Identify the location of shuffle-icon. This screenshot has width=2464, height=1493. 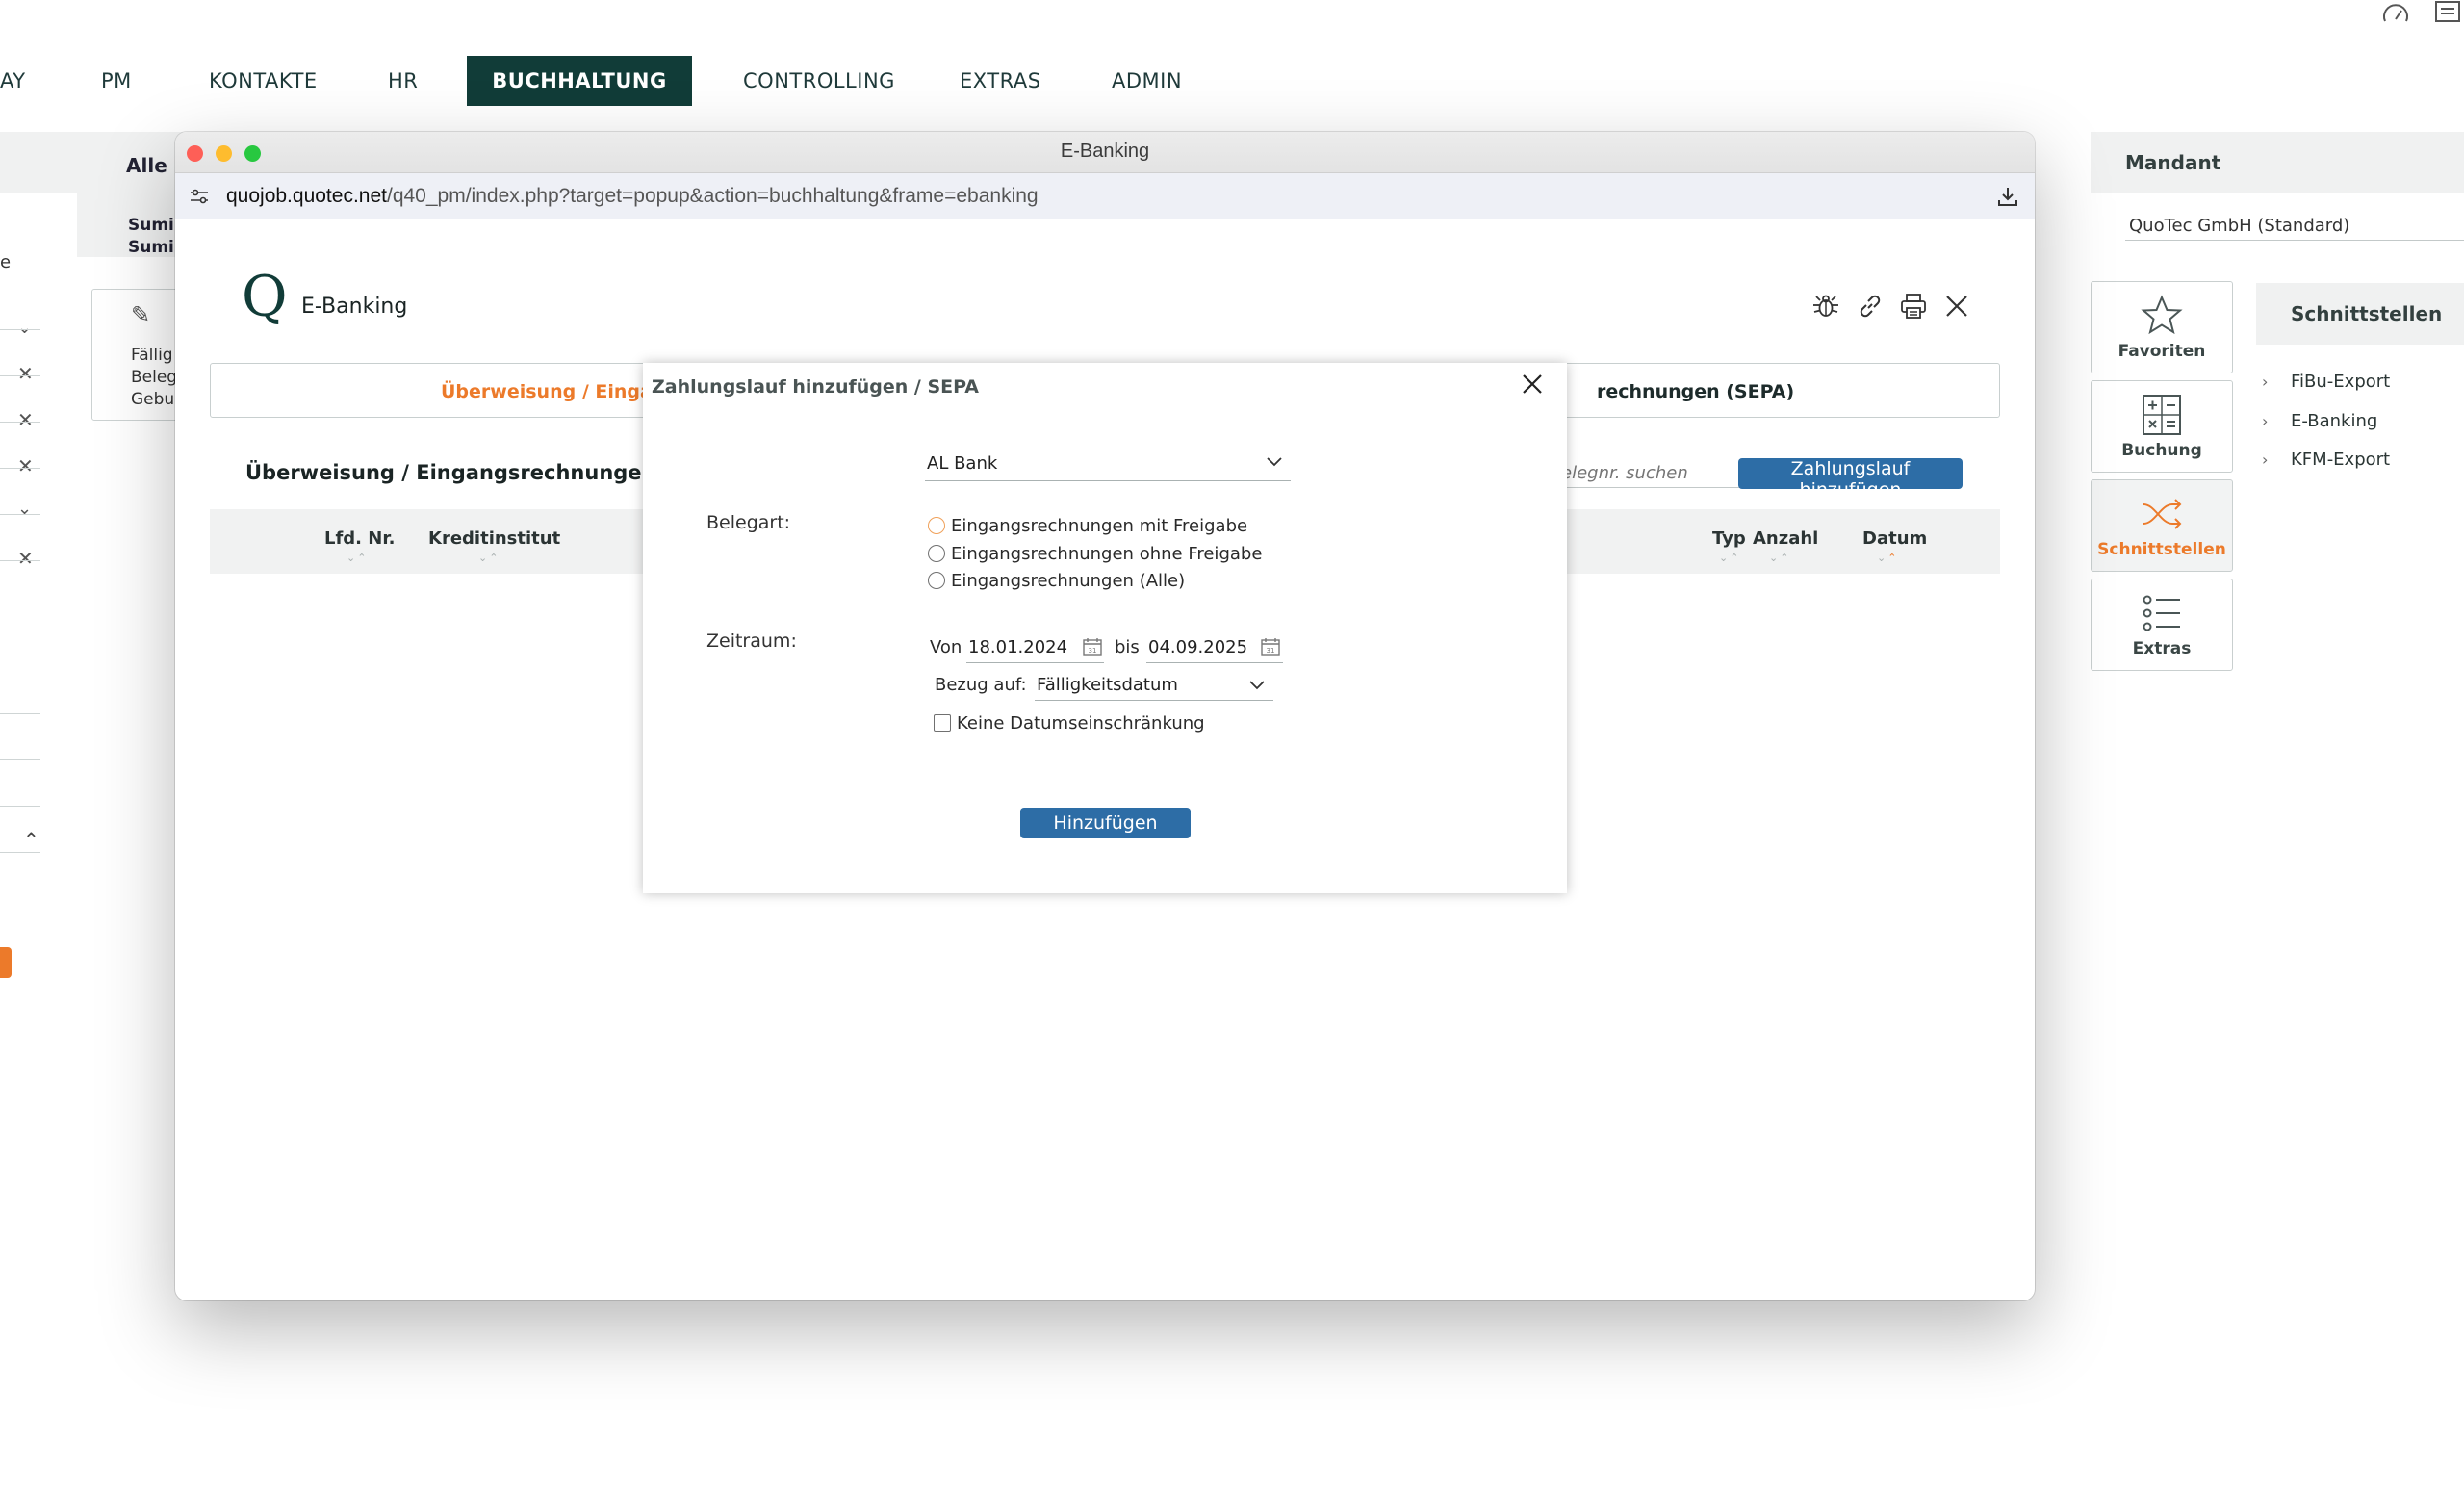
(2162, 514).